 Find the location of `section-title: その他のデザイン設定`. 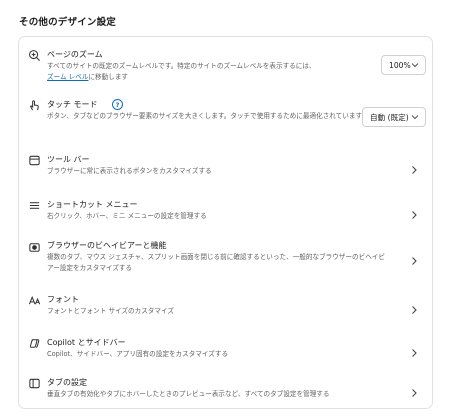

section-title: その他のデザイン設定 is located at coordinates (68, 22).